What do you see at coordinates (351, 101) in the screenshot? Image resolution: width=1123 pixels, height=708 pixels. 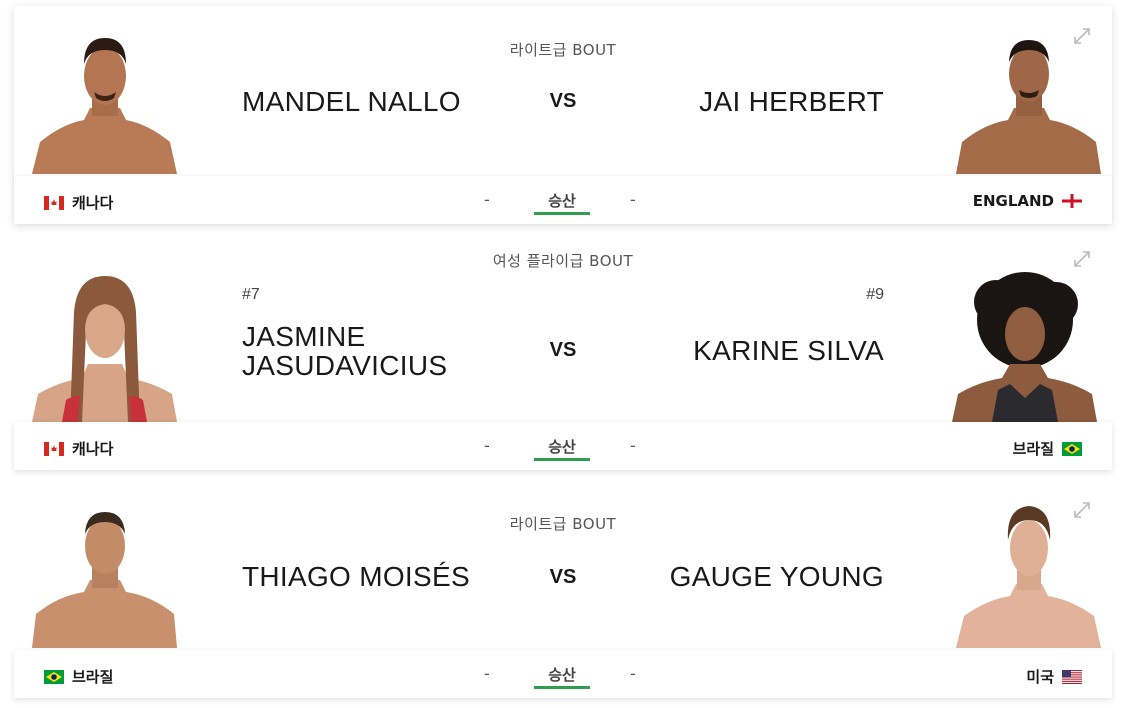 I see `red-corner-fighter-name: MANDEL NALLO` at bounding box center [351, 101].